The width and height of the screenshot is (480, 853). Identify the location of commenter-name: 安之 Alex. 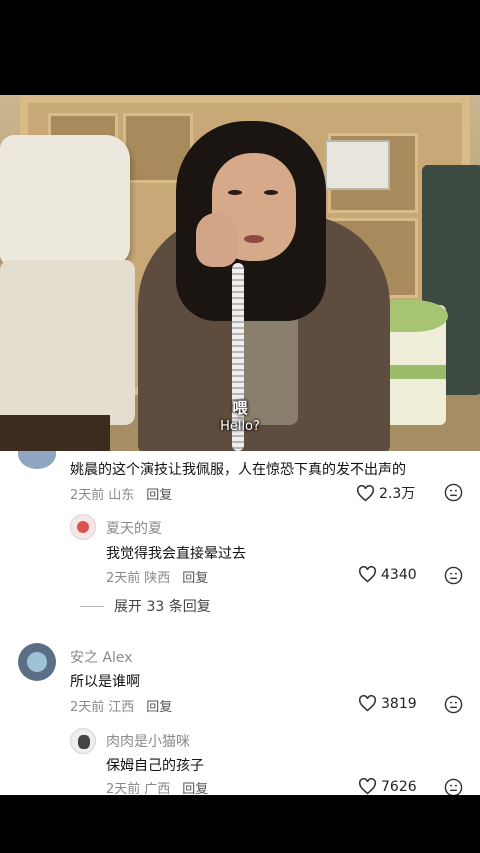
(101, 657).